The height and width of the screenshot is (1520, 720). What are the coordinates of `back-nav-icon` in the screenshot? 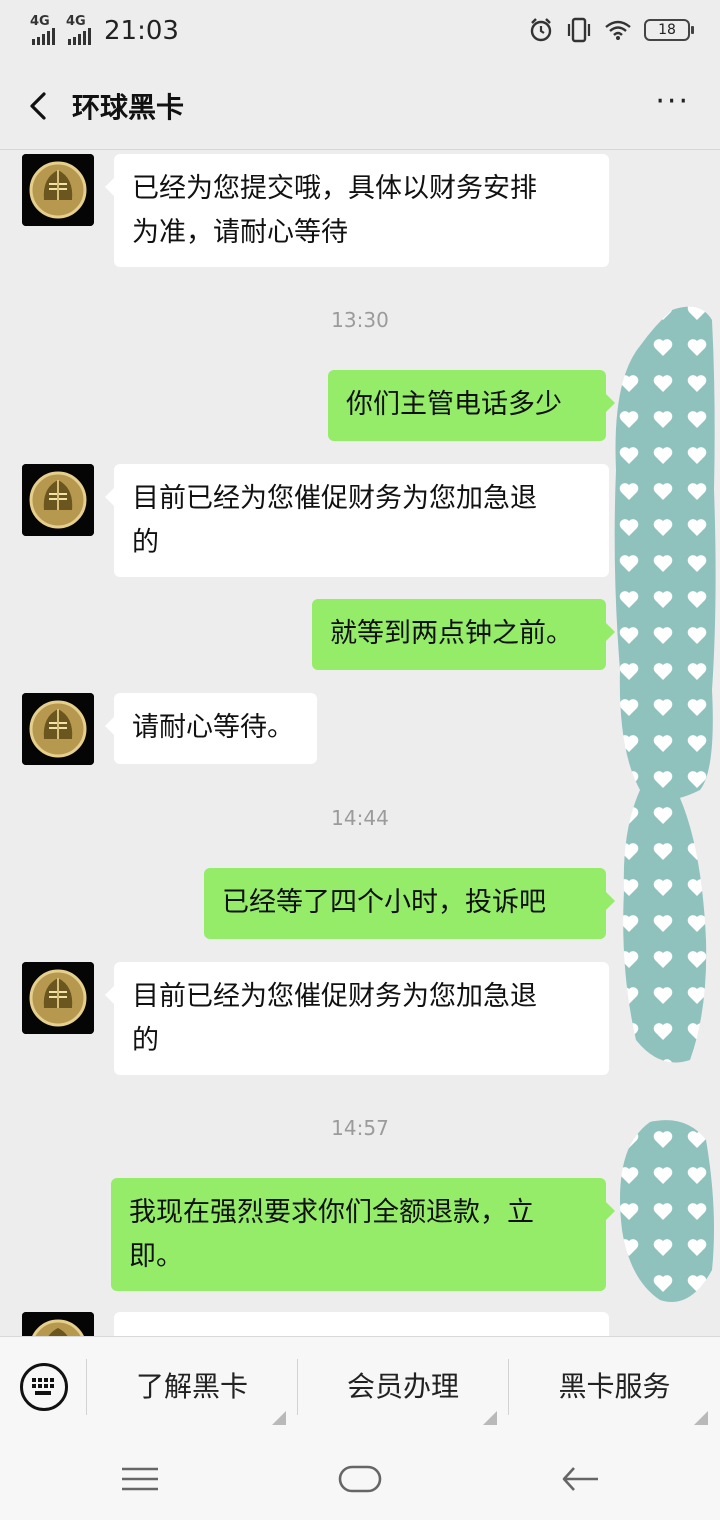 It's located at (580, 1479).